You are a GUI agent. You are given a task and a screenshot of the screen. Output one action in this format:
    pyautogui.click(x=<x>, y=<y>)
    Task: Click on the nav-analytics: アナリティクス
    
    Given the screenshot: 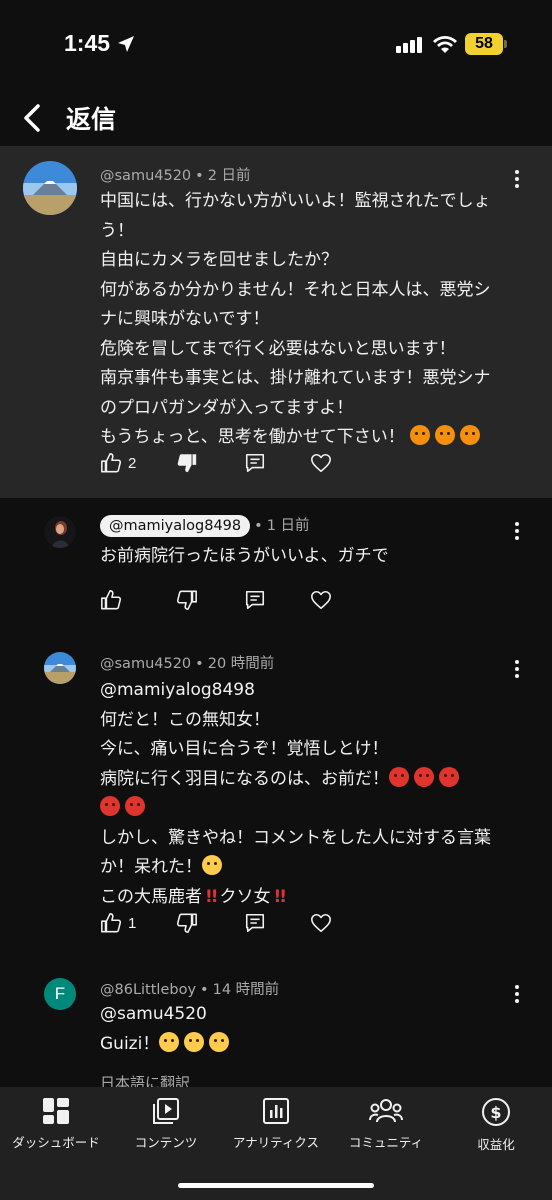 What is the action you would take?
    pyautogui.click(x=276, y=1124)
    